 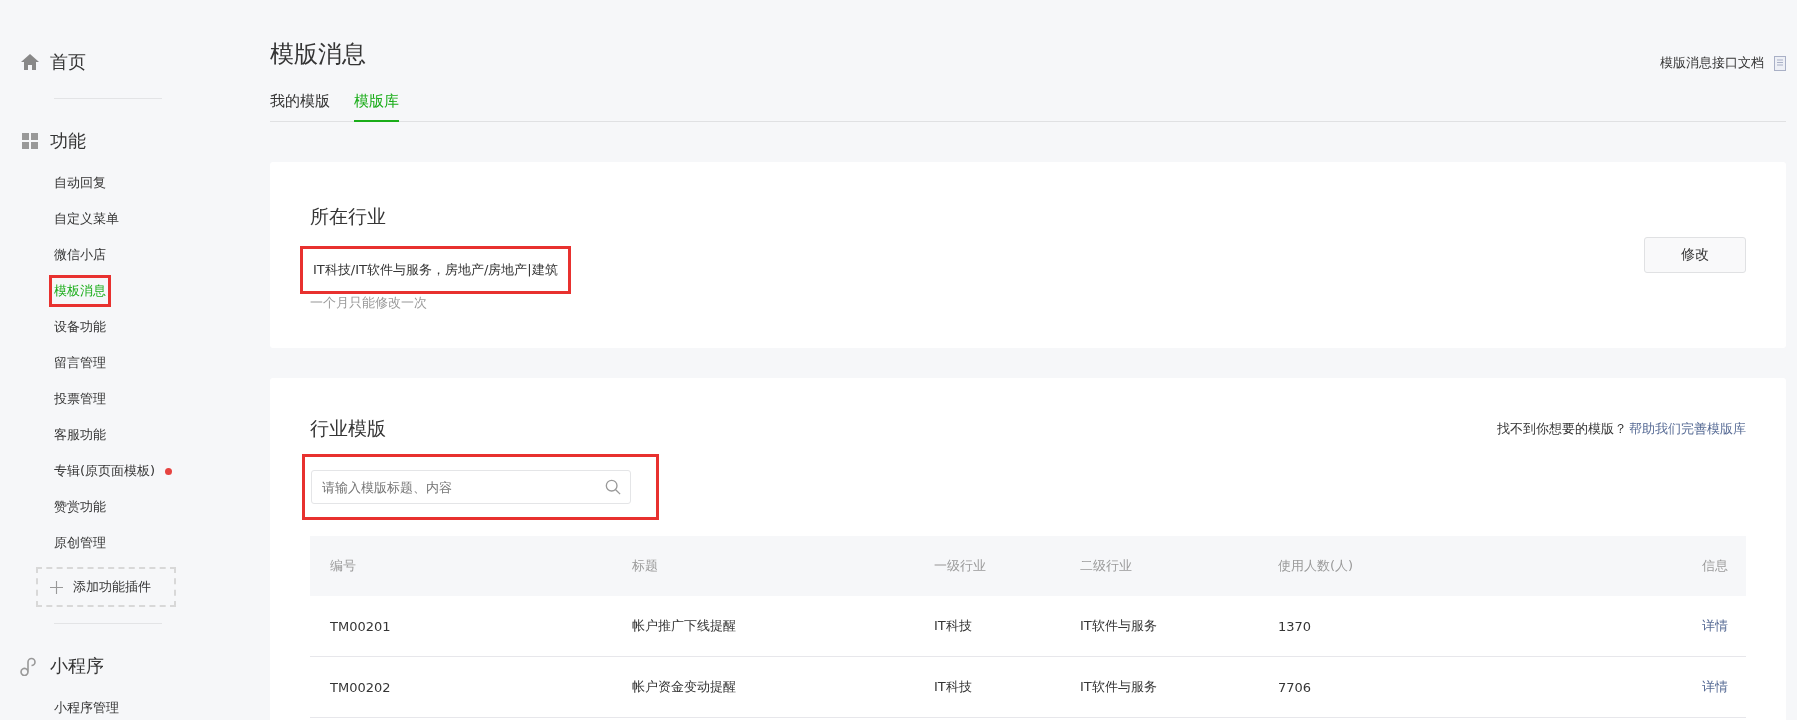 I want to click on tab: 我的模版, so click(x=300, y=103).